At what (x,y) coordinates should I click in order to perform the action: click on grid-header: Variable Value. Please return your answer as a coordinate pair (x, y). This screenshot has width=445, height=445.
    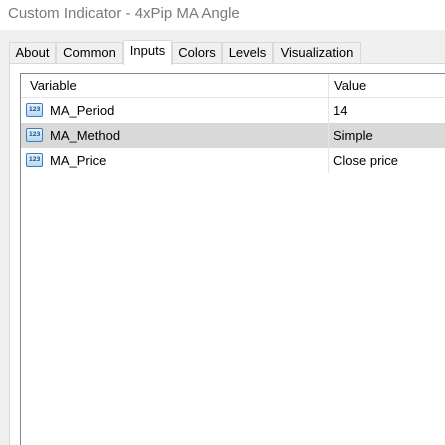
    Looking at the image, I should click on (233, 86).